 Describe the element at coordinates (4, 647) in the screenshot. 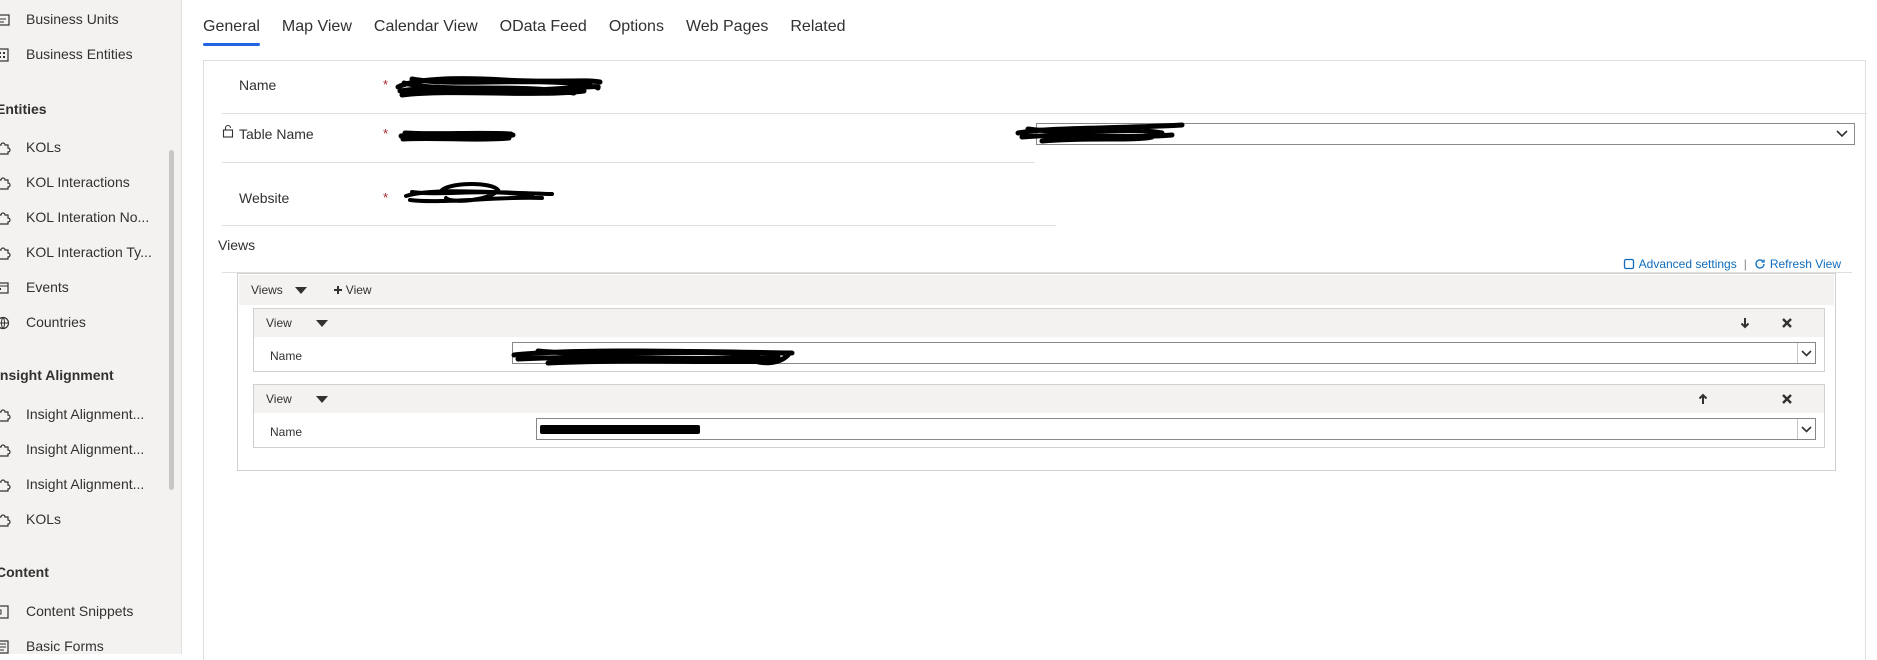

I see `form-icon` at that location.